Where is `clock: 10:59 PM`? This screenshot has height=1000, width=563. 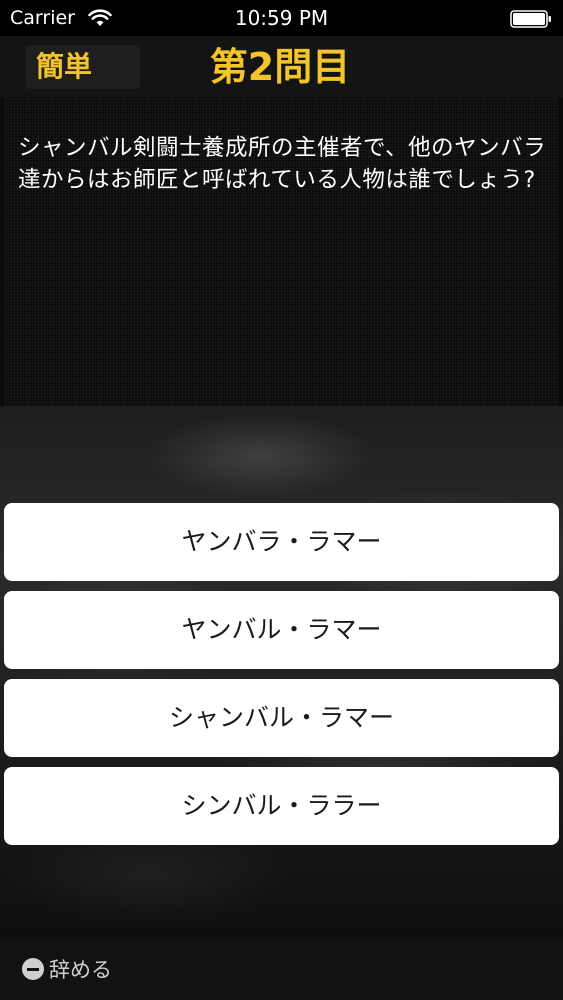 clock: 10:59 PM is located at coordinates (281, 18).